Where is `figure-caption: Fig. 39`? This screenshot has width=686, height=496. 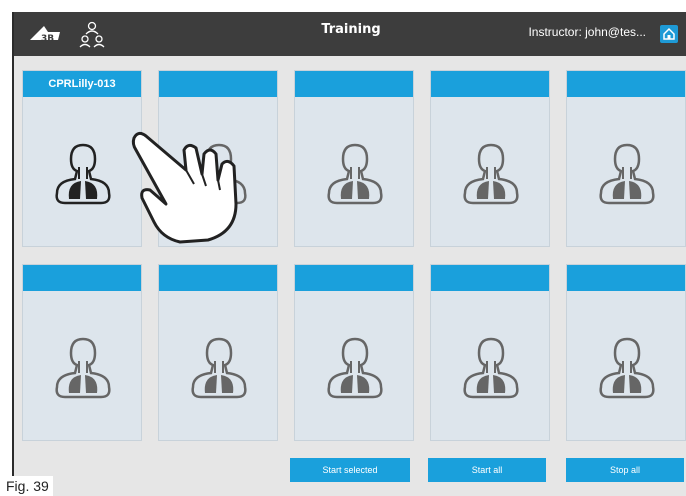 figure-caption: Fig. 39 is located at coordinates (27, 486).